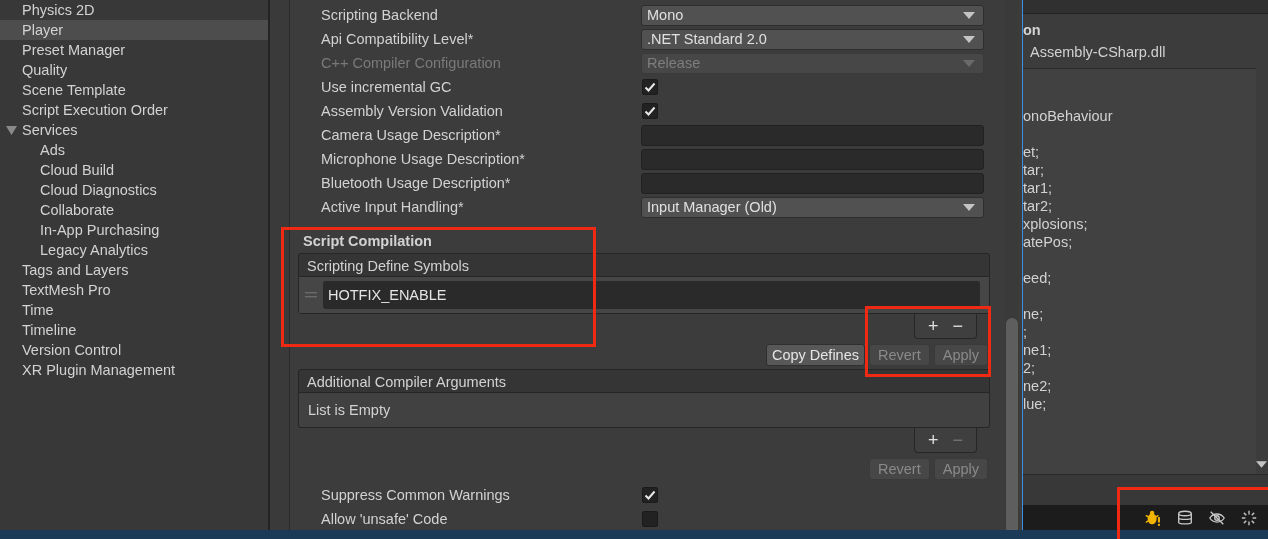 The height and width of the screenshot is (539, 1268). Describe the element at coordinates (411, 63) in the screenshot. I see `setting-label: C++ Compiler Configuration` at that location.